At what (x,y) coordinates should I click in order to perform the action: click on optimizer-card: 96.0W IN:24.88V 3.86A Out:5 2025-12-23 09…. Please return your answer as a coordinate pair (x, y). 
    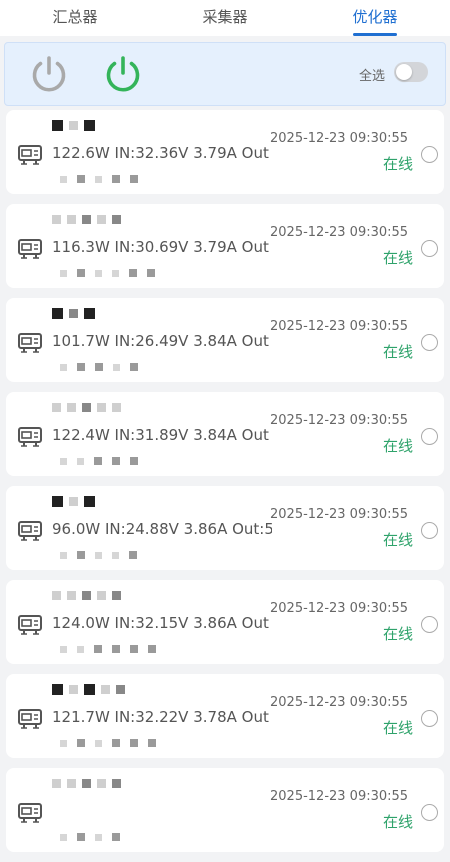
    Looking at the image, I should click on (225, 528).